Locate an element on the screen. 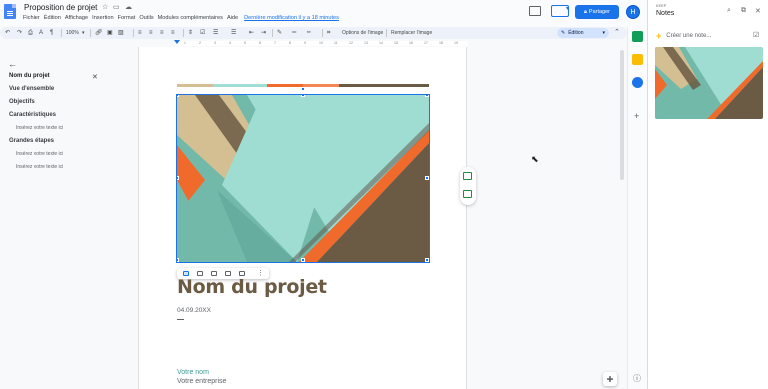 This screenshot has width=768, height=389. add-comment-icon is located at coordinates (467, 176).